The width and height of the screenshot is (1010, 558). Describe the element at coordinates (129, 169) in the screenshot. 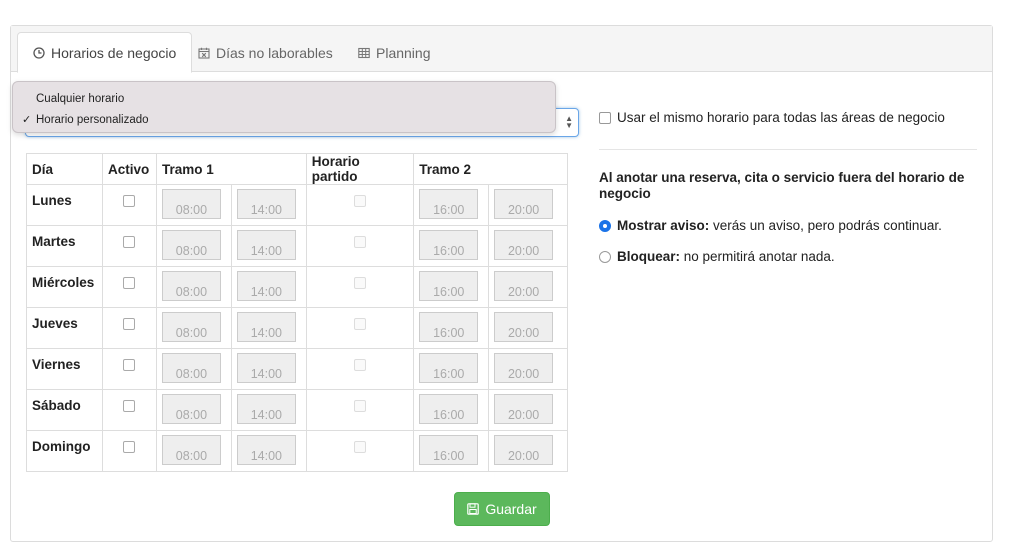

I see `header-active: Activo` at that location.